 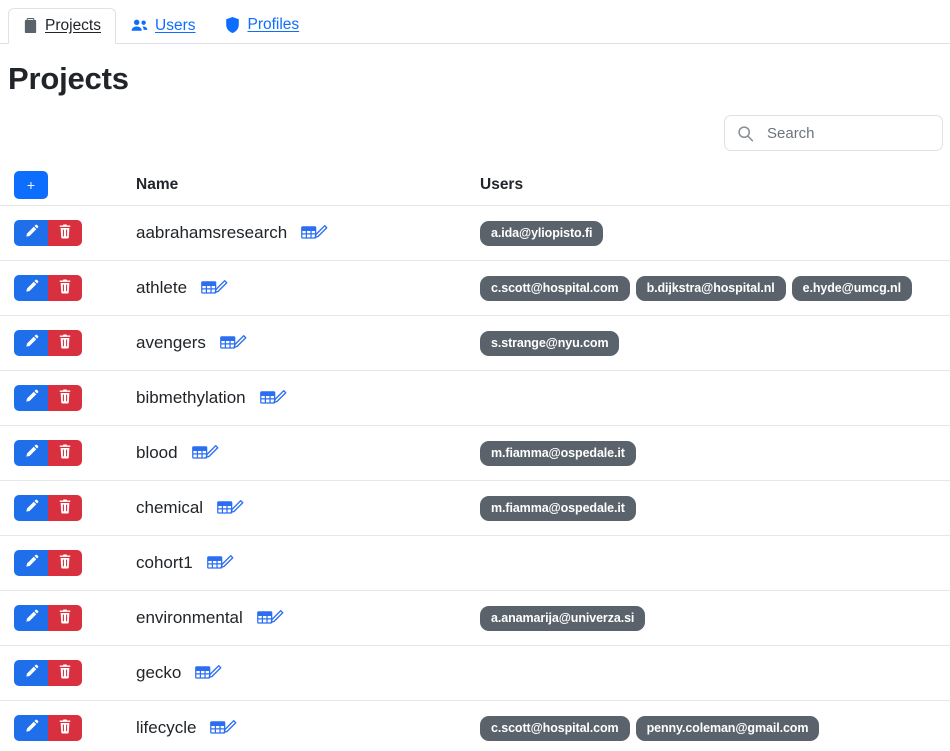 I want to click on search-box, so click(x=833, y=133).